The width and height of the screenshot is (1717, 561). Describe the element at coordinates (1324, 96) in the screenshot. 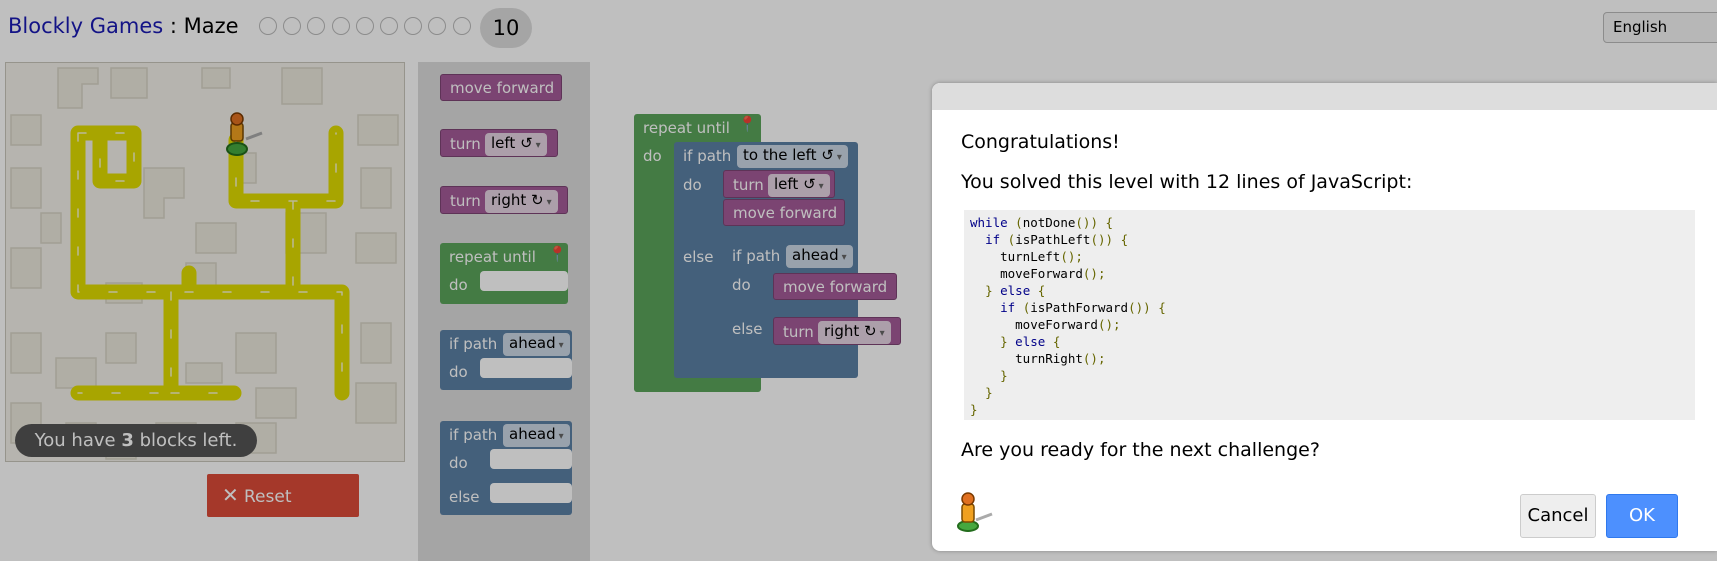

I see `dialog-title-bar` at that location.